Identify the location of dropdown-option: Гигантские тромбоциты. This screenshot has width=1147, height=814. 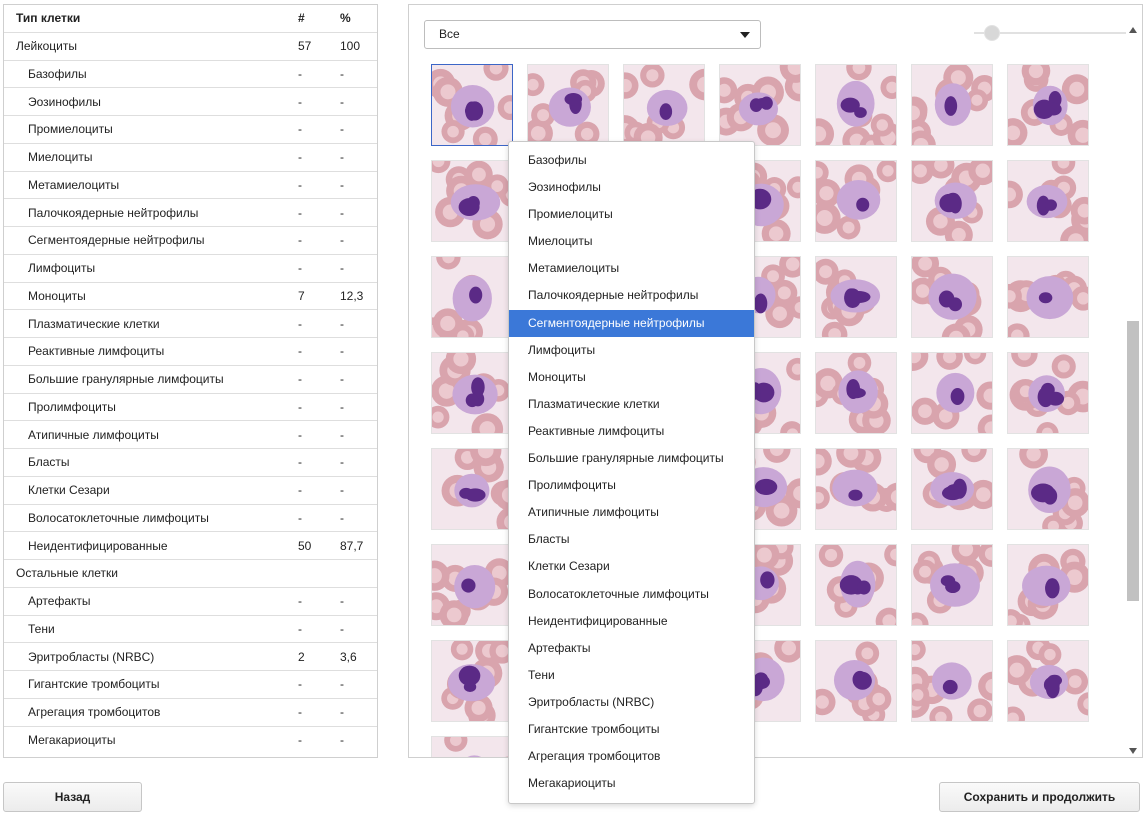
(631, 729).